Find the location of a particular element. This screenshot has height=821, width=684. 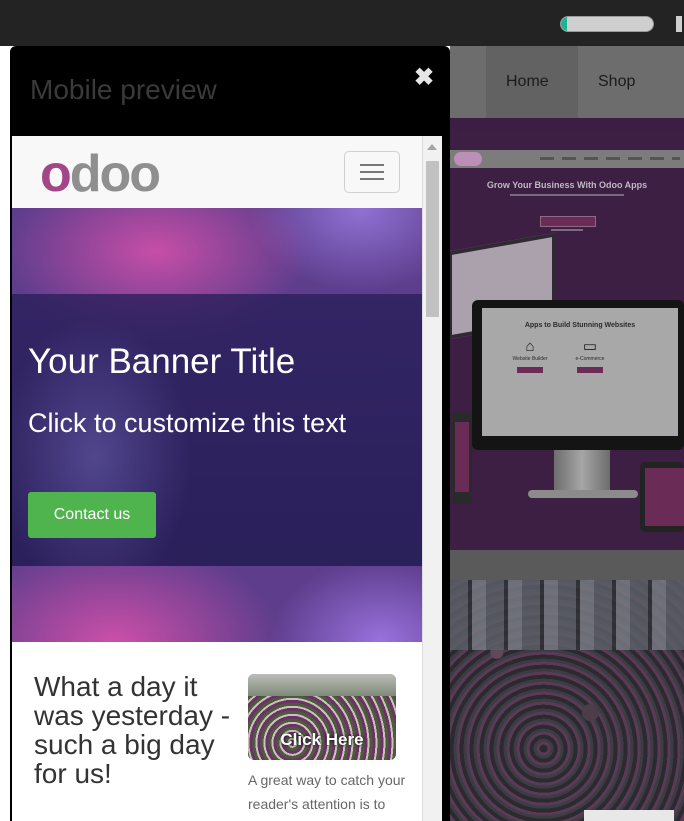

hamburger-icon is located at coordinates (372, 172).